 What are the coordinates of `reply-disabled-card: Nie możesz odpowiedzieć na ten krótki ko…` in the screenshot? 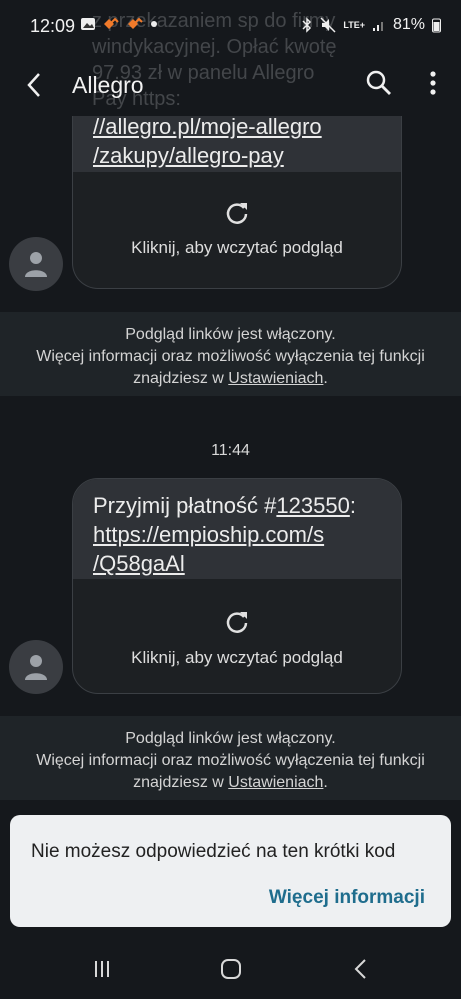 It's located at (230, 871).